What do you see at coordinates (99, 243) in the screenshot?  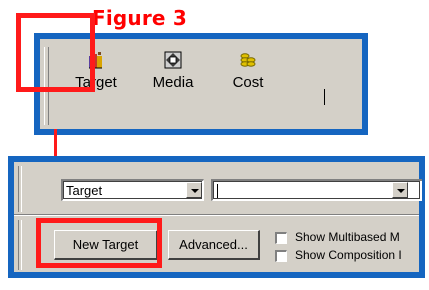 I see `new-target-highlight-box` at bounding box center [99, 243].